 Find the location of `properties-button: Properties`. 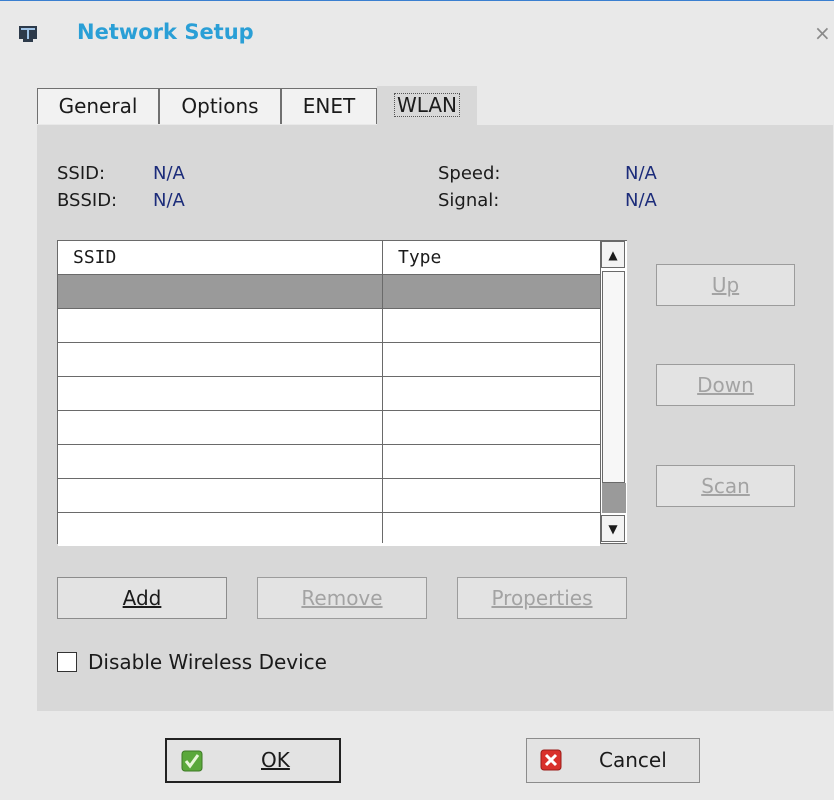

properties-button: Properties is located at coordinates (542, 598).